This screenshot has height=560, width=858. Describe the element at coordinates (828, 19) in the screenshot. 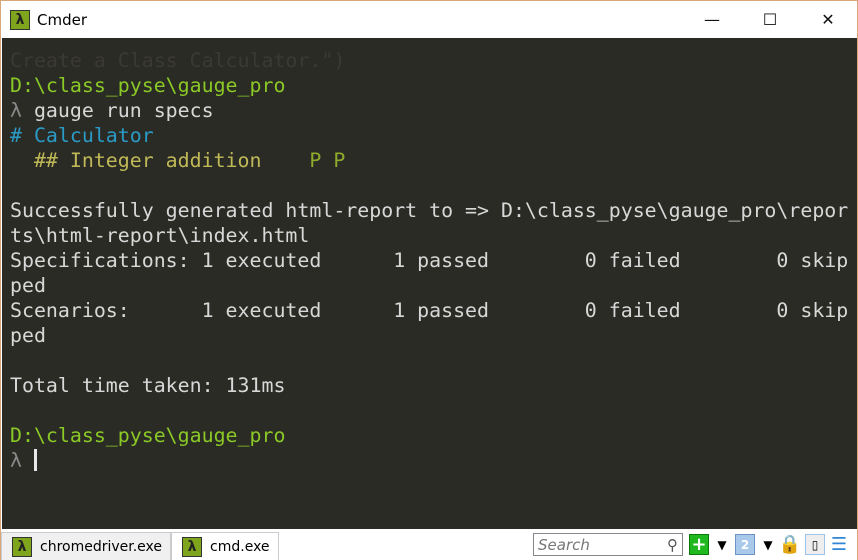

I see `close-button: ✕` at that location.